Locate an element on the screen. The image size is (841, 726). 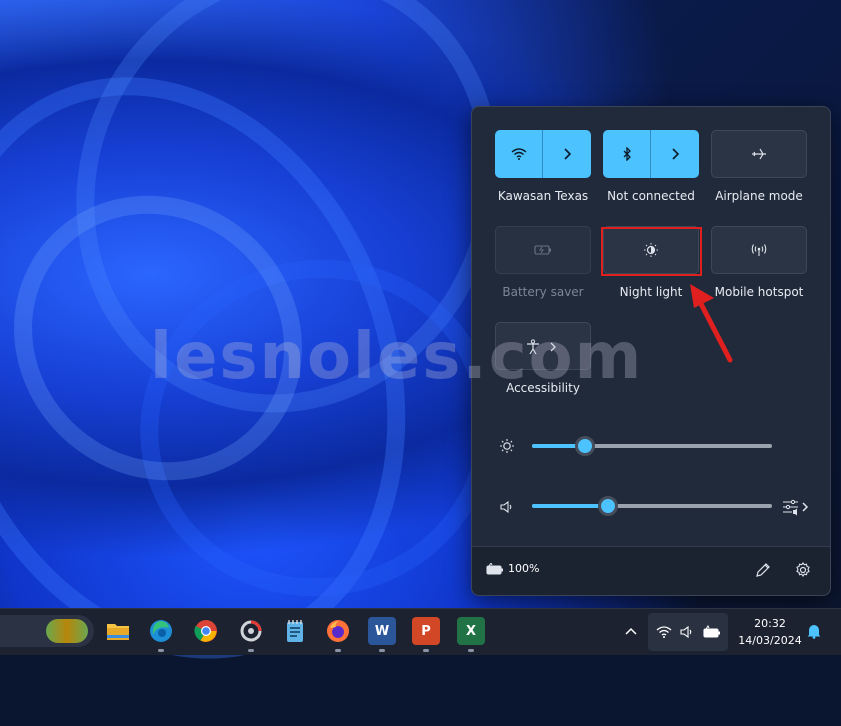
system-clock: 20:32 14/03/2024 is located at coordinates (770, 632).